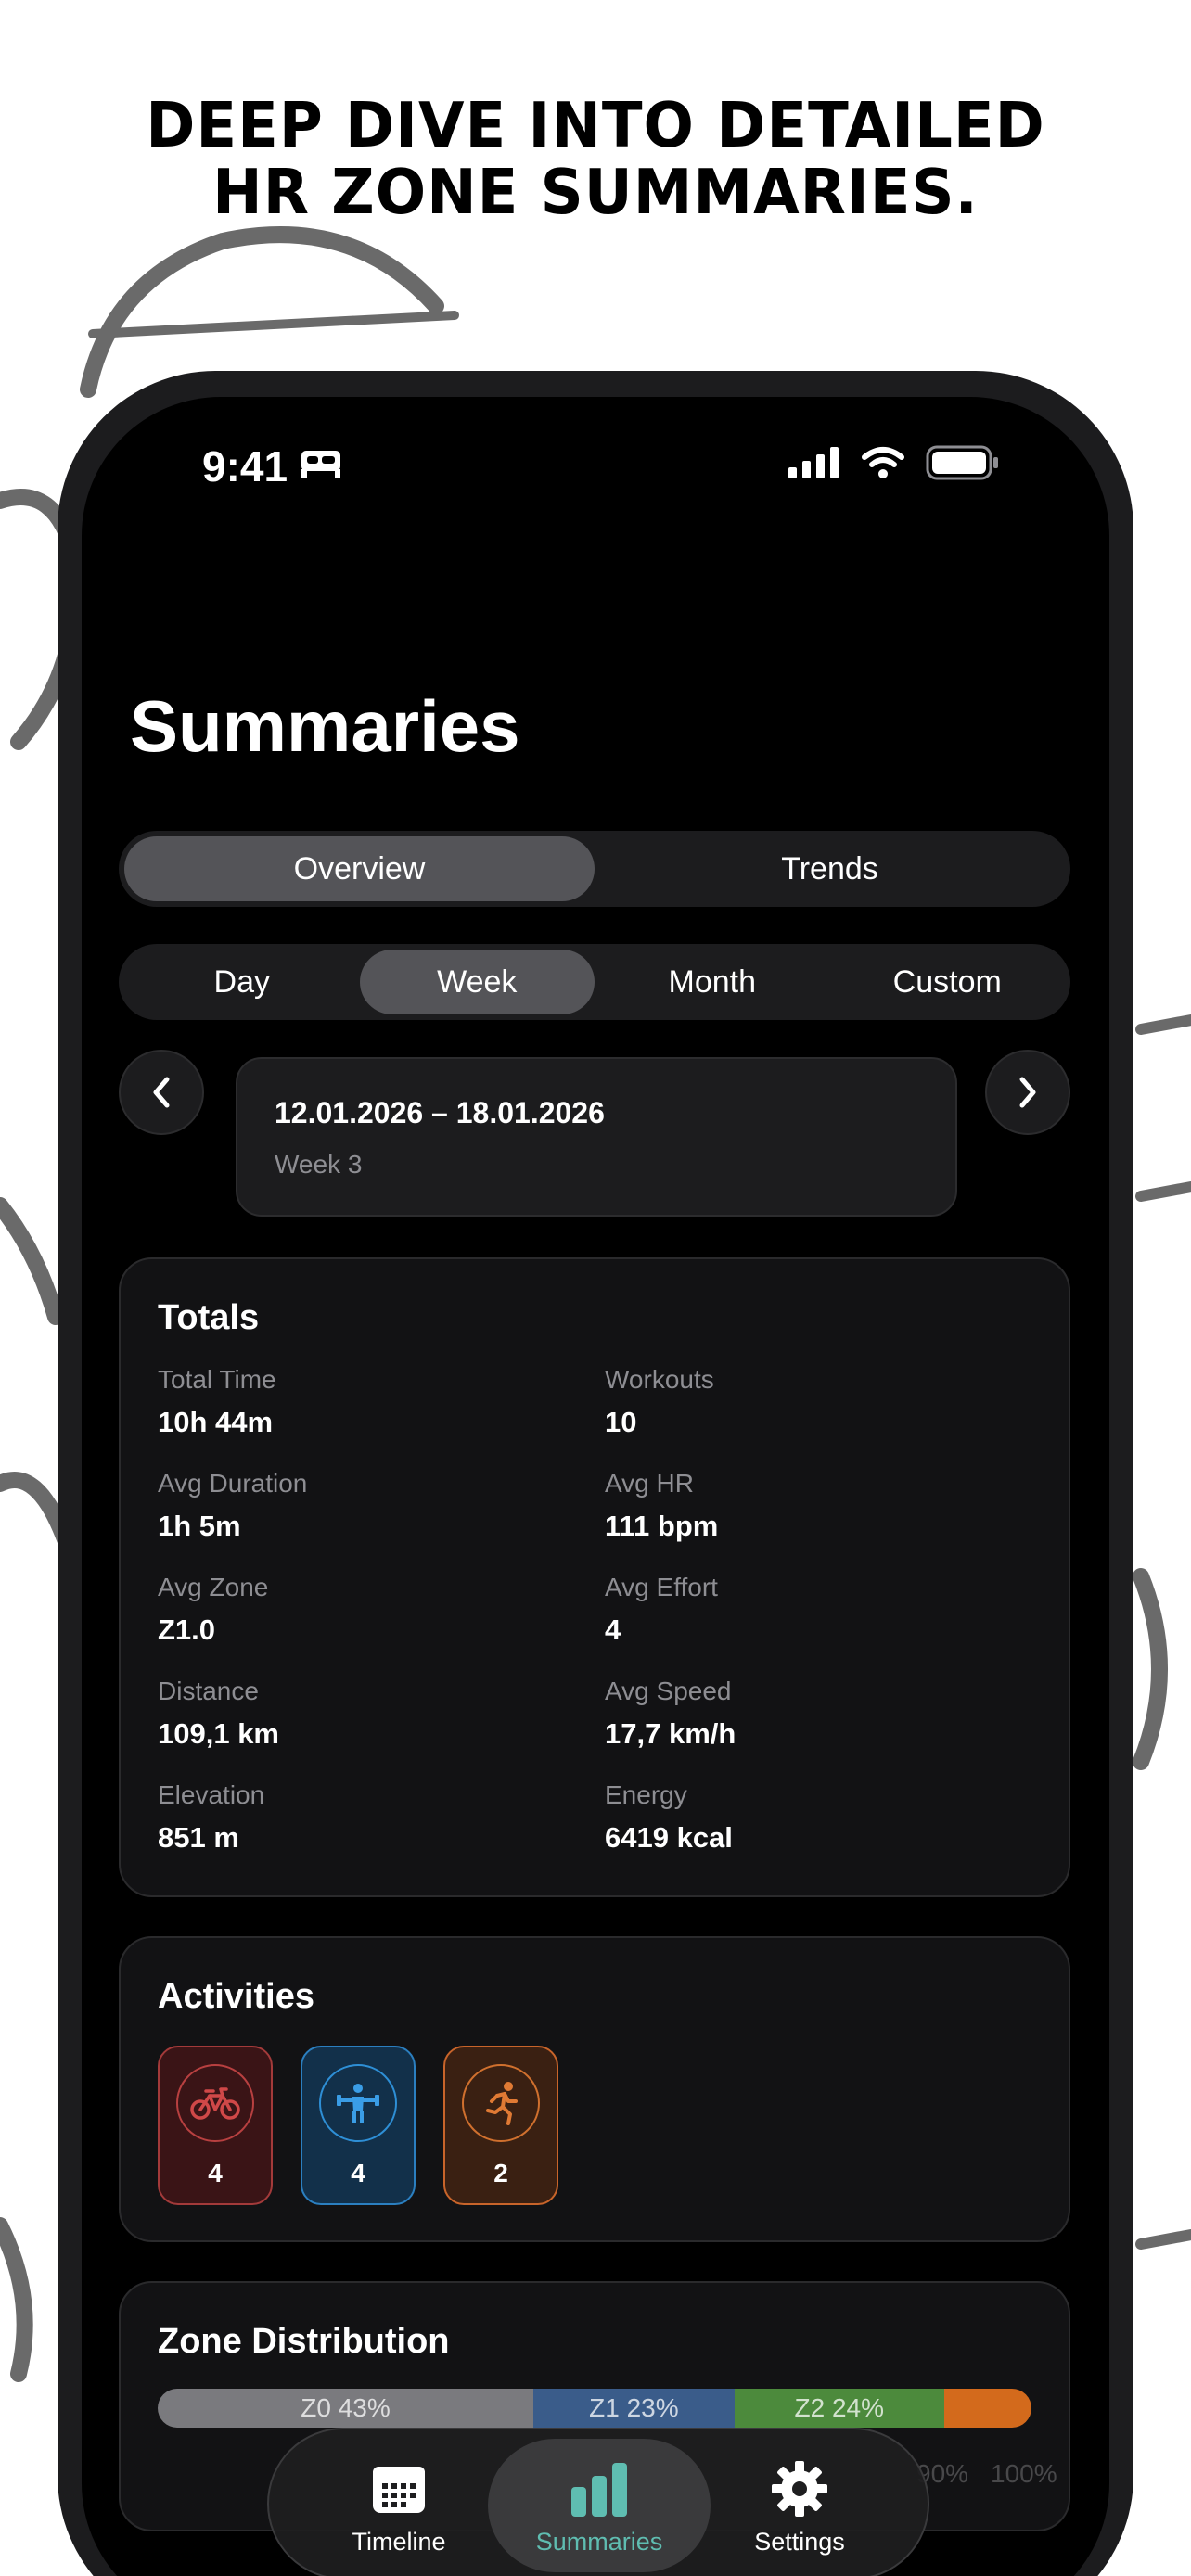 The image size is (1191, 2576). Describe the element at coordinates (198, 1838) in the screenshot. I see `stat-value: 851 m` at that location.